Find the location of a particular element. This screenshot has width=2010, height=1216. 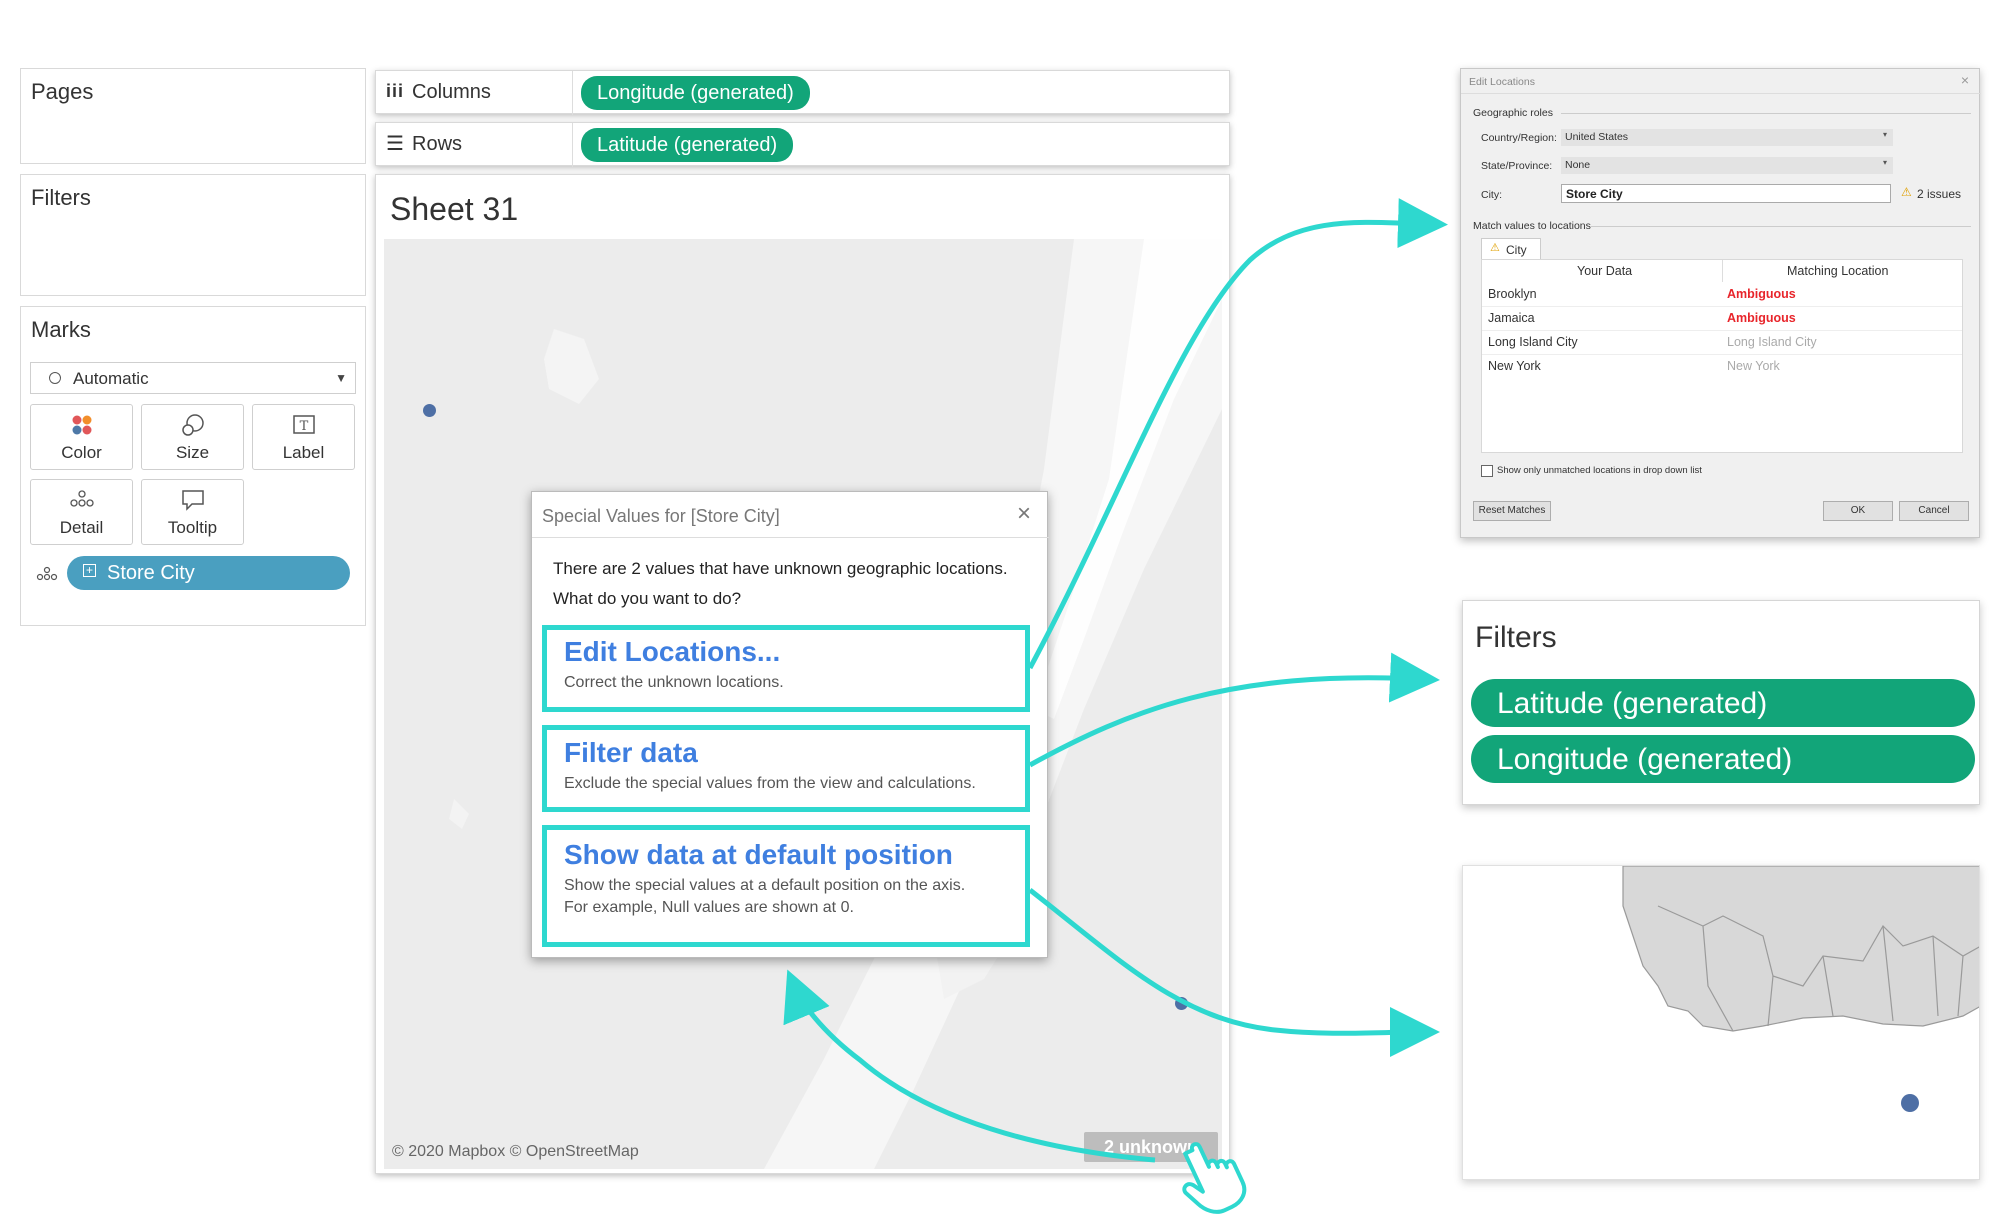

chevron-down-icon: ▼ is located at coordinates (341, 378).